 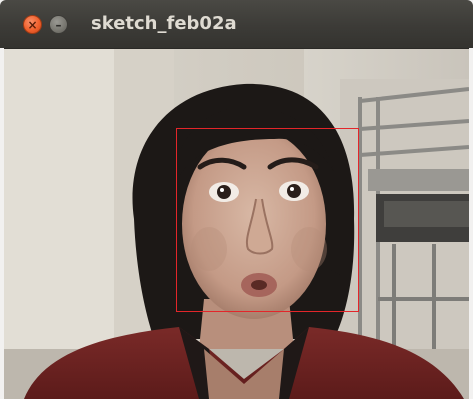 I want to click on title-bar: × – sketch_feb02a, so click(x=236, y=24).